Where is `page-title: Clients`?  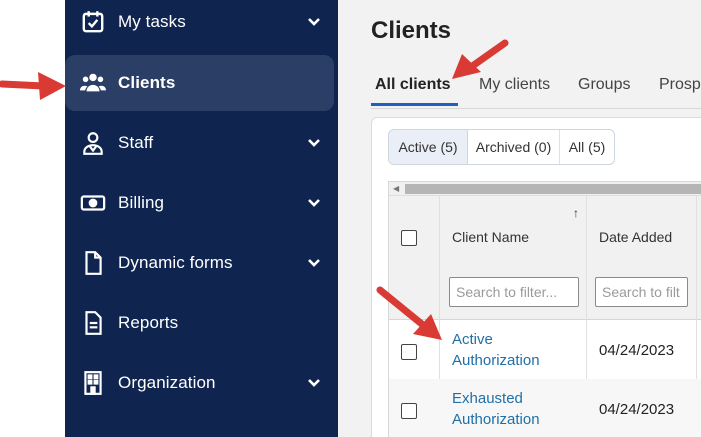 page-title: Clients is located at coordinates (411, 30).